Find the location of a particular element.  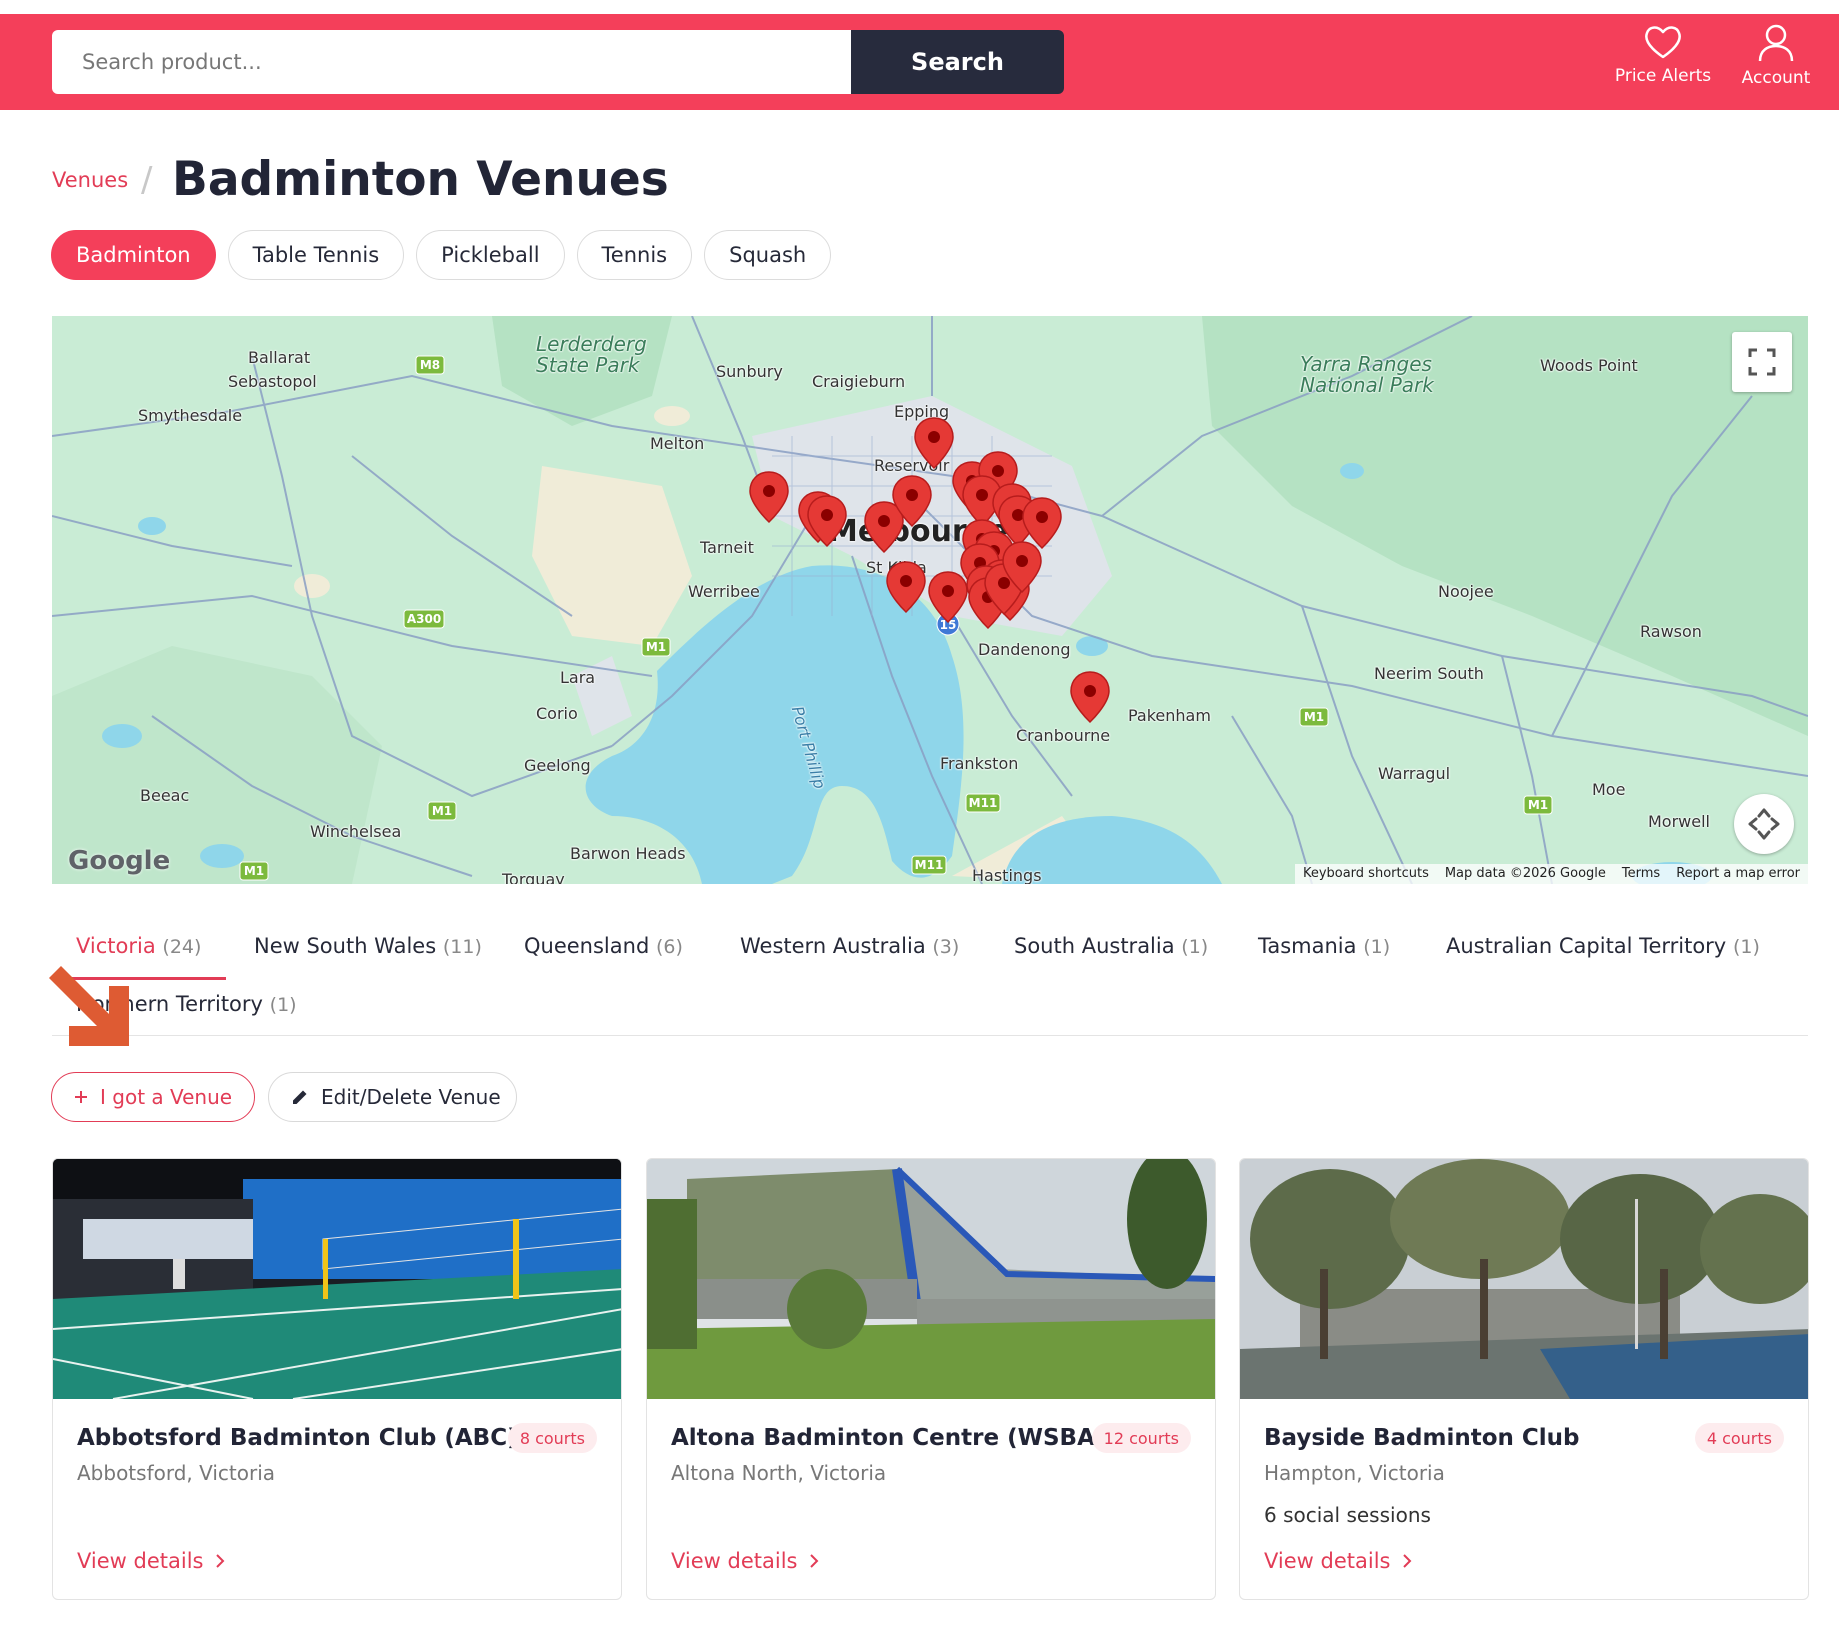

map-data-attribution: Map data ©2026 Google is located at coordinates (1525, 873).